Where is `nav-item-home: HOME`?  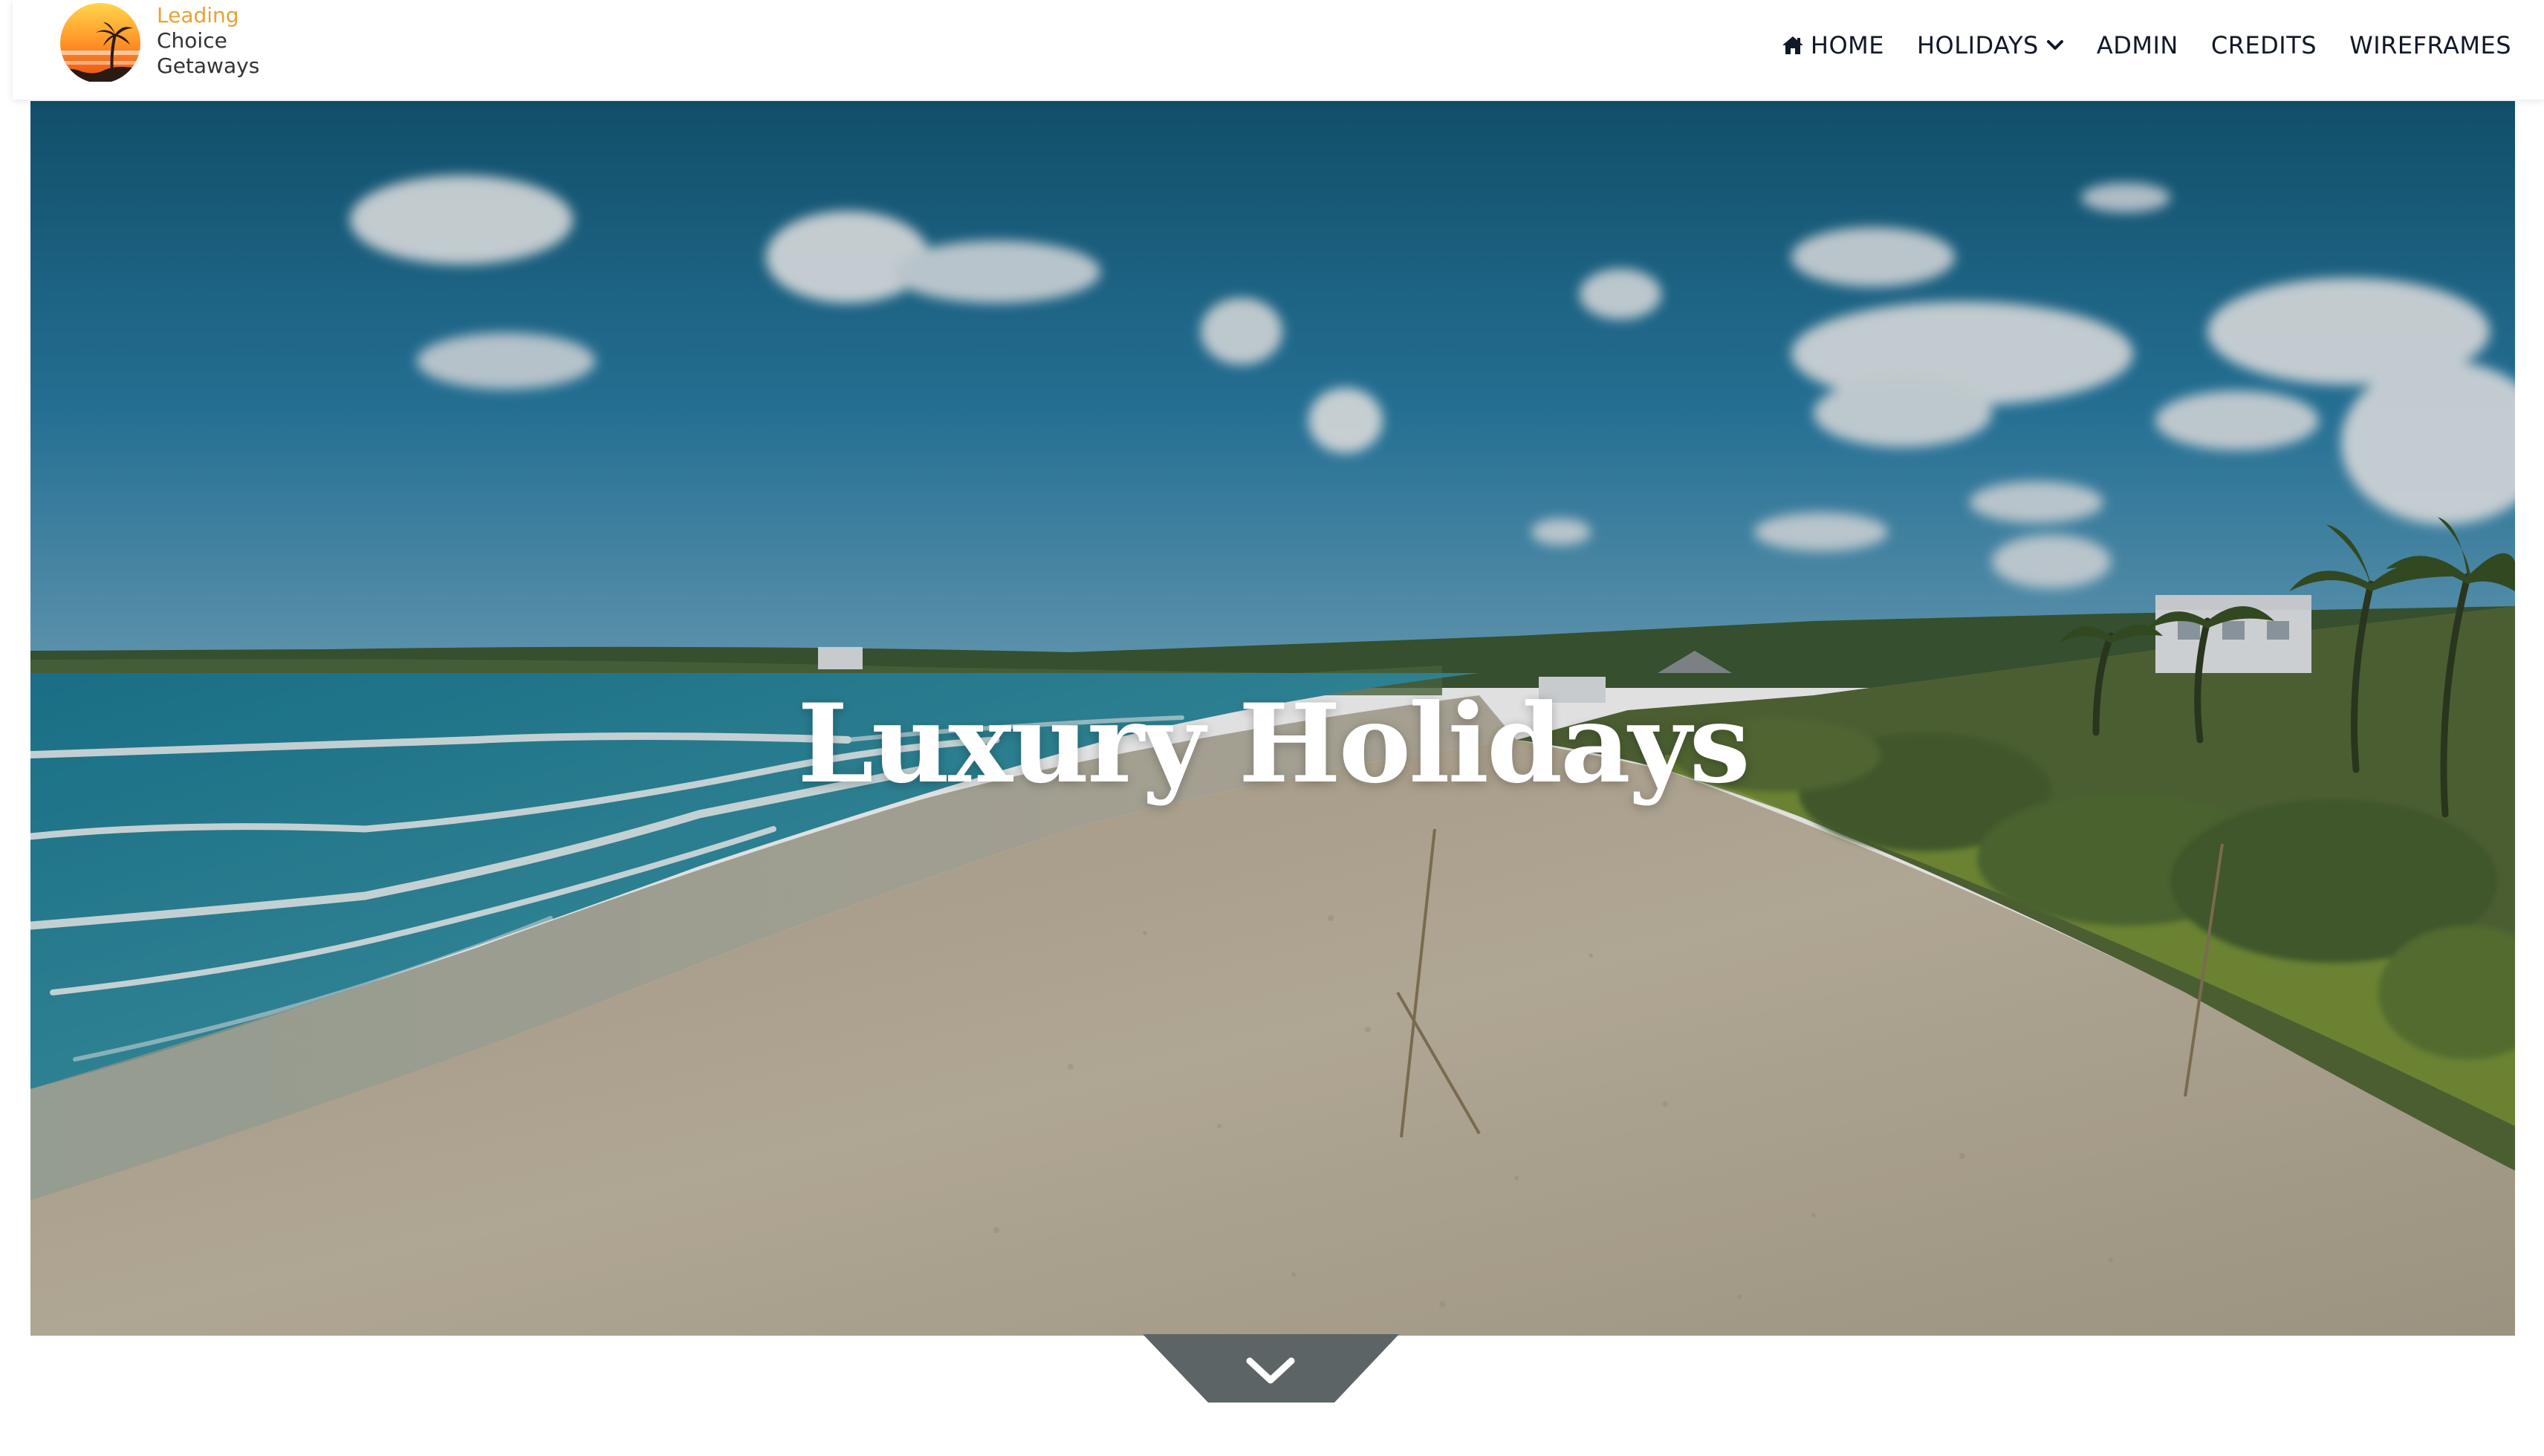 nav-item-home: HOME is located at coordinates (1832, 45).